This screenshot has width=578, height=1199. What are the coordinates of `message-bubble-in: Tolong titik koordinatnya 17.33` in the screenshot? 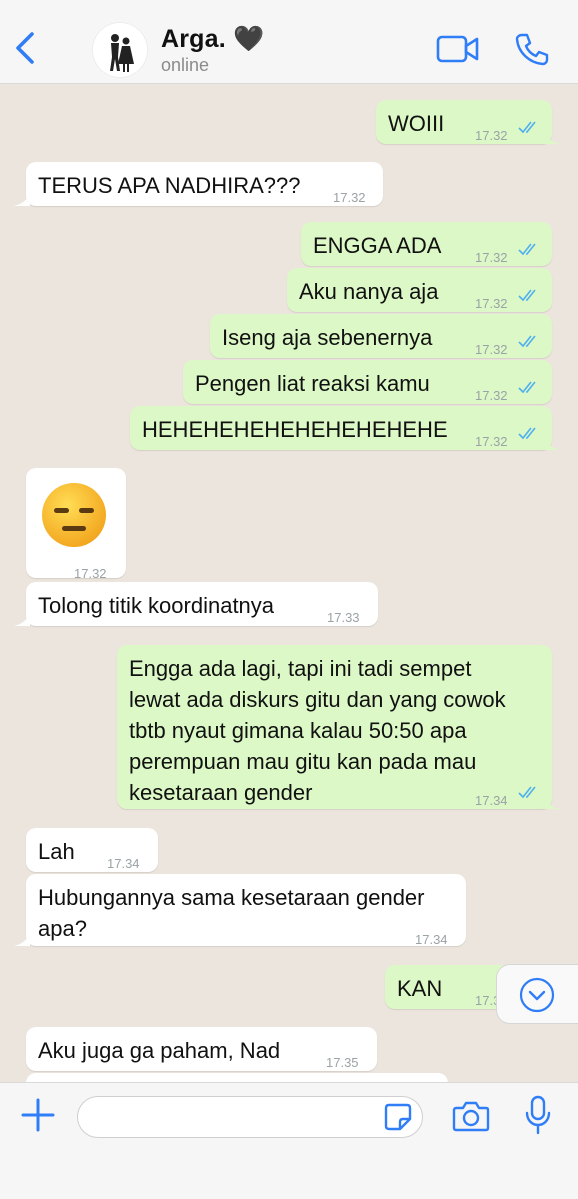 It's located at (196, 604).